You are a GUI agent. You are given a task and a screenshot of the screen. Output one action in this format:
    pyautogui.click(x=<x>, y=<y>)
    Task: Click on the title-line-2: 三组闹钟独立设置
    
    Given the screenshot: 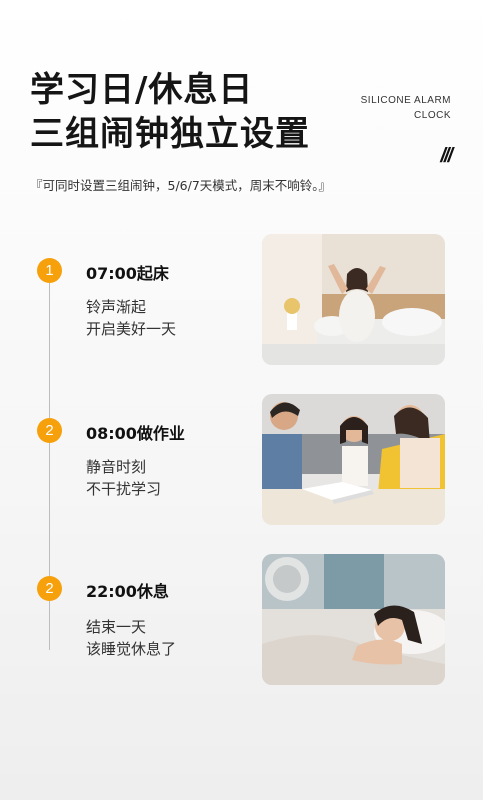 What is the action you would take?
    pyautogui.click(x=170, y=134)
    